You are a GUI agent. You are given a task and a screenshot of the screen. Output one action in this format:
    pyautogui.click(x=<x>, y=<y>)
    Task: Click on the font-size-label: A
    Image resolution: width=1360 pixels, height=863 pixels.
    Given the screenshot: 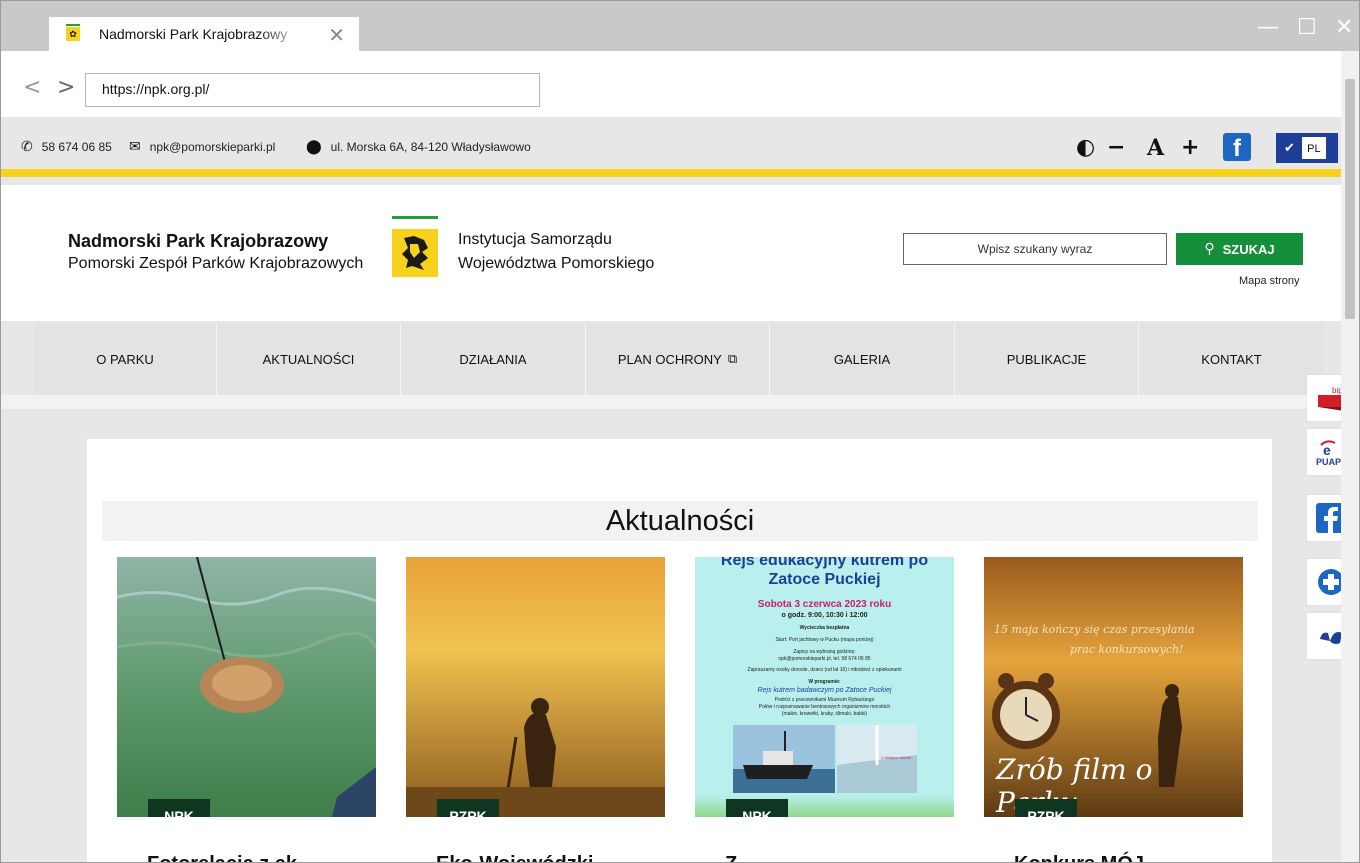 What is the action you would take?
    pyautogui.click(x=1156, y=148)
    